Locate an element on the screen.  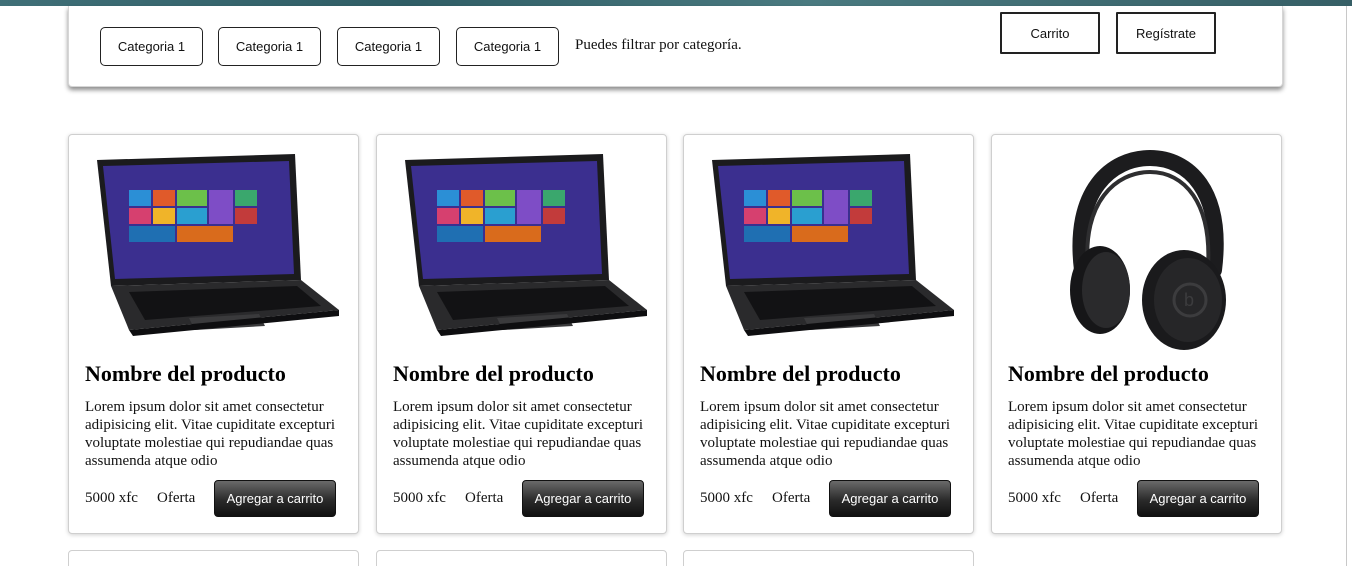
category-button-2: Categoria 1 is located at coordinates (269, 46).